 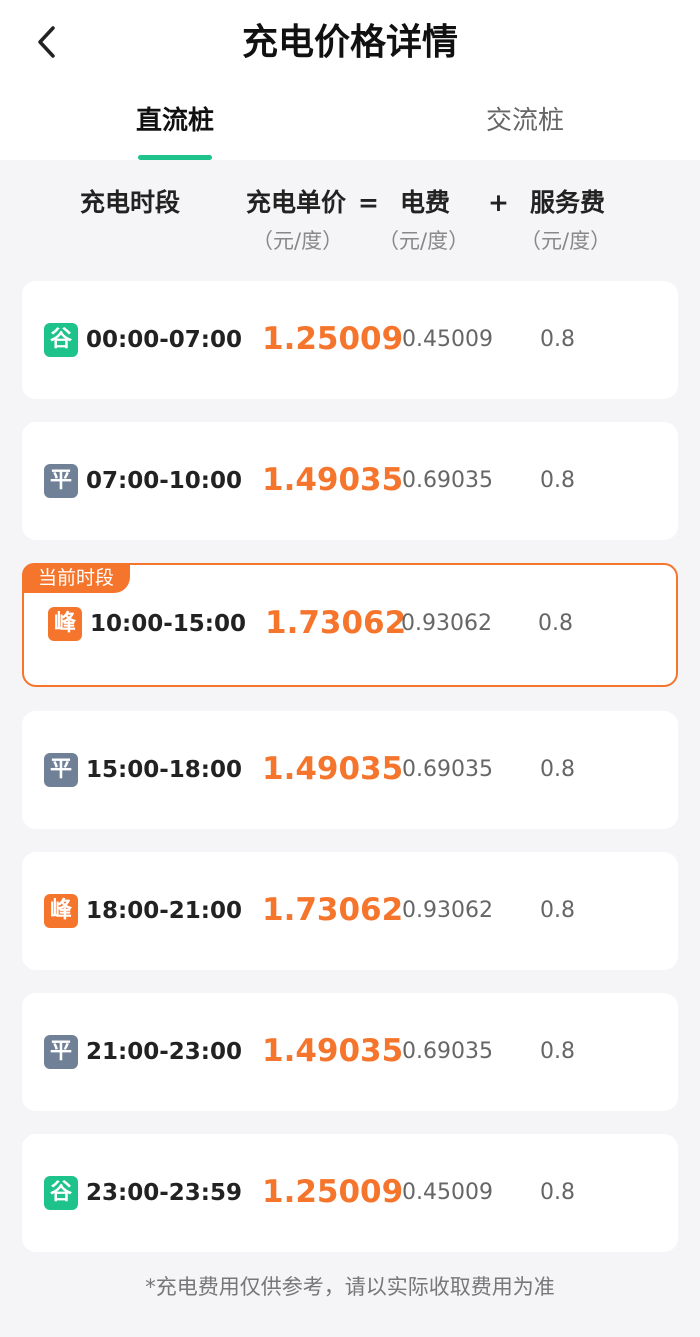 What do you see at coordinates (524, 121) in the screenshot?
I see `tab-ac-label: 交流桩` at bounding box center [524, 121].